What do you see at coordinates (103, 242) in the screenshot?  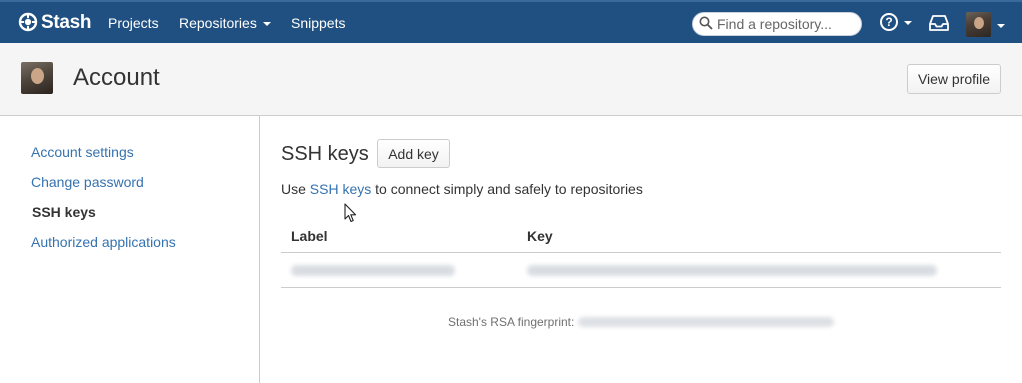 I see `sidebar-item-authorized-applications: Authorized applications` at bounding box center [103, 242].